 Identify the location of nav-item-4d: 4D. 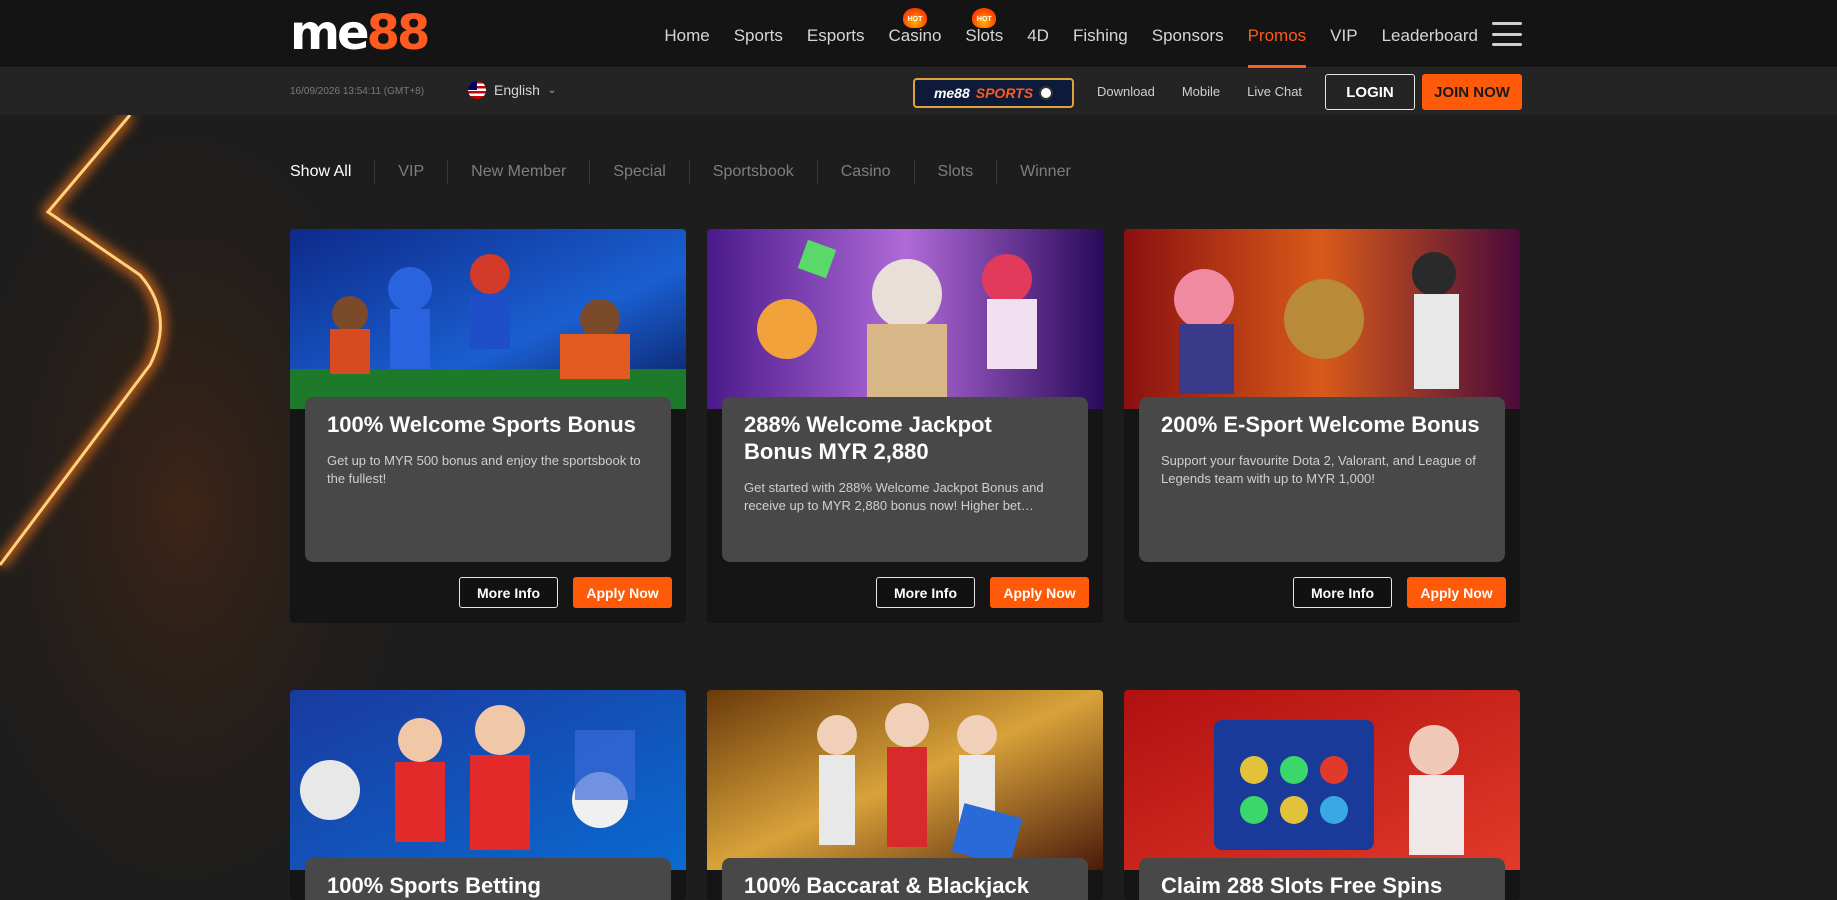
(1038, 34).